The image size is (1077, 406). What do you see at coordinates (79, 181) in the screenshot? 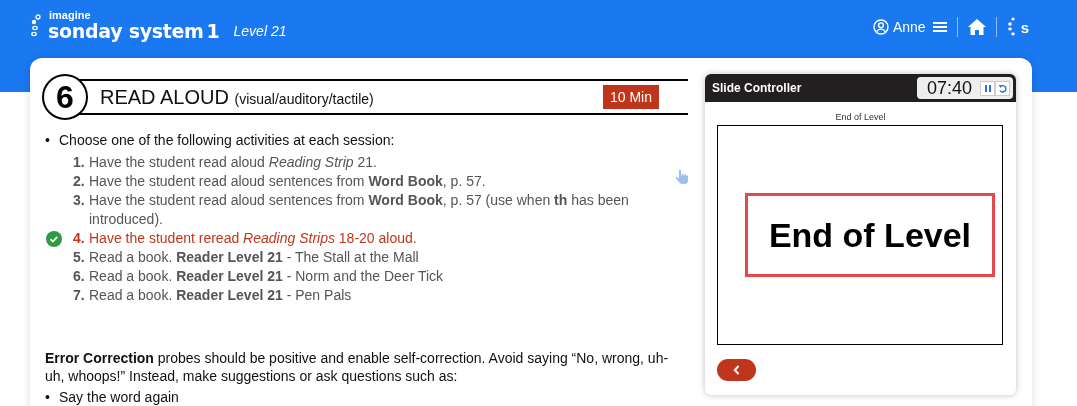
I see `item-number: 2.` at bounding box center [79, 181].